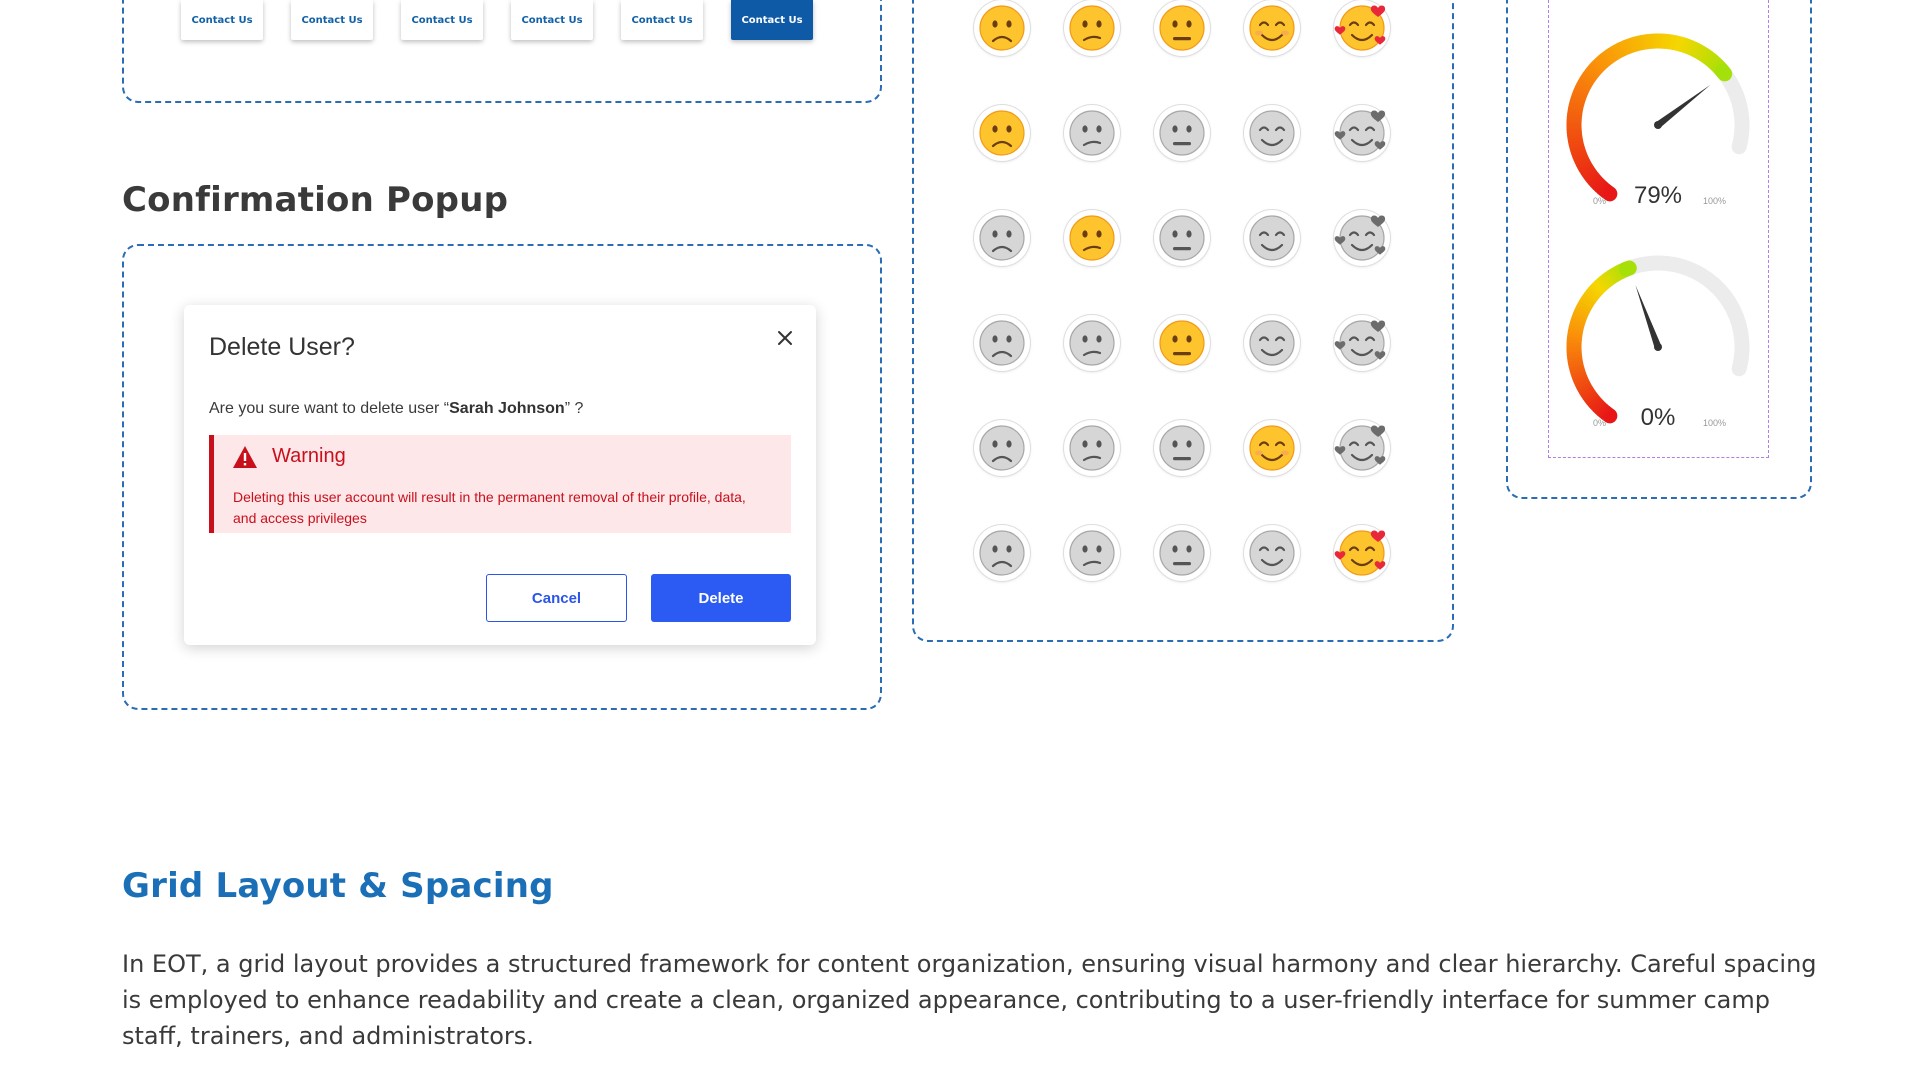  I want to click on question-prefix: Are you sure want to delete user “, so click(329, 408).